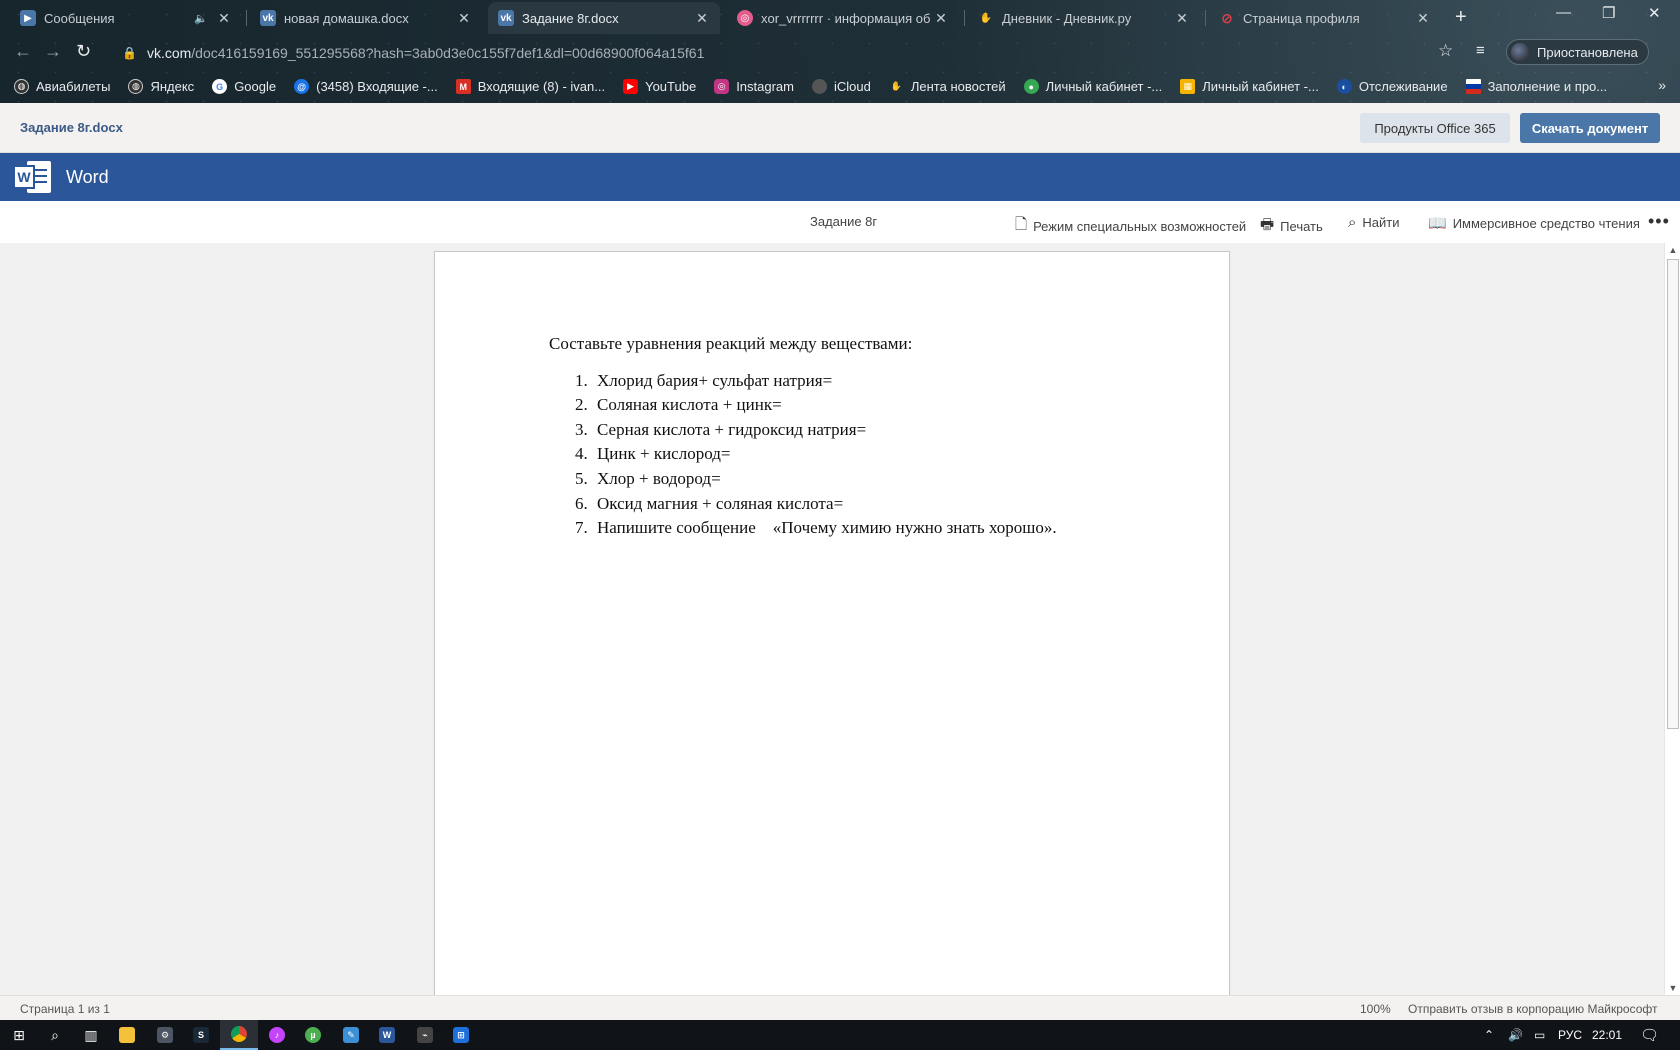 This screenshot has width=1680, height=1050. Describe the element at coordinates (1130, 226) in the screenshot. I see `accessibility-mode-button: 🗋 Режим специальных возможностей` at that location.